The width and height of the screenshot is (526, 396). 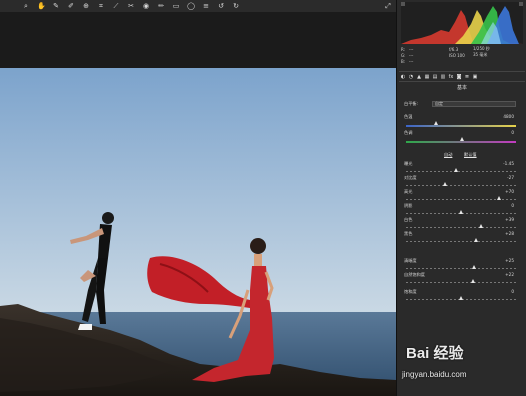 I want to click on graduated-filter-icon: ▭, so click(x=176, y=6).